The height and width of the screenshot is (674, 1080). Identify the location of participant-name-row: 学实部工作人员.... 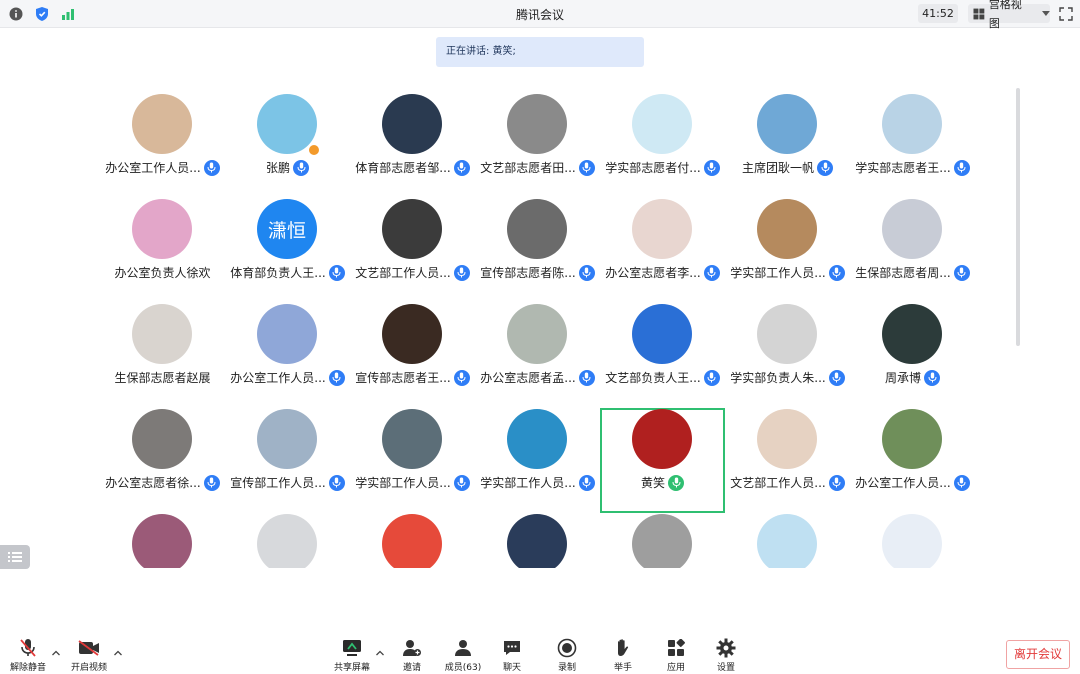
(537, 482).